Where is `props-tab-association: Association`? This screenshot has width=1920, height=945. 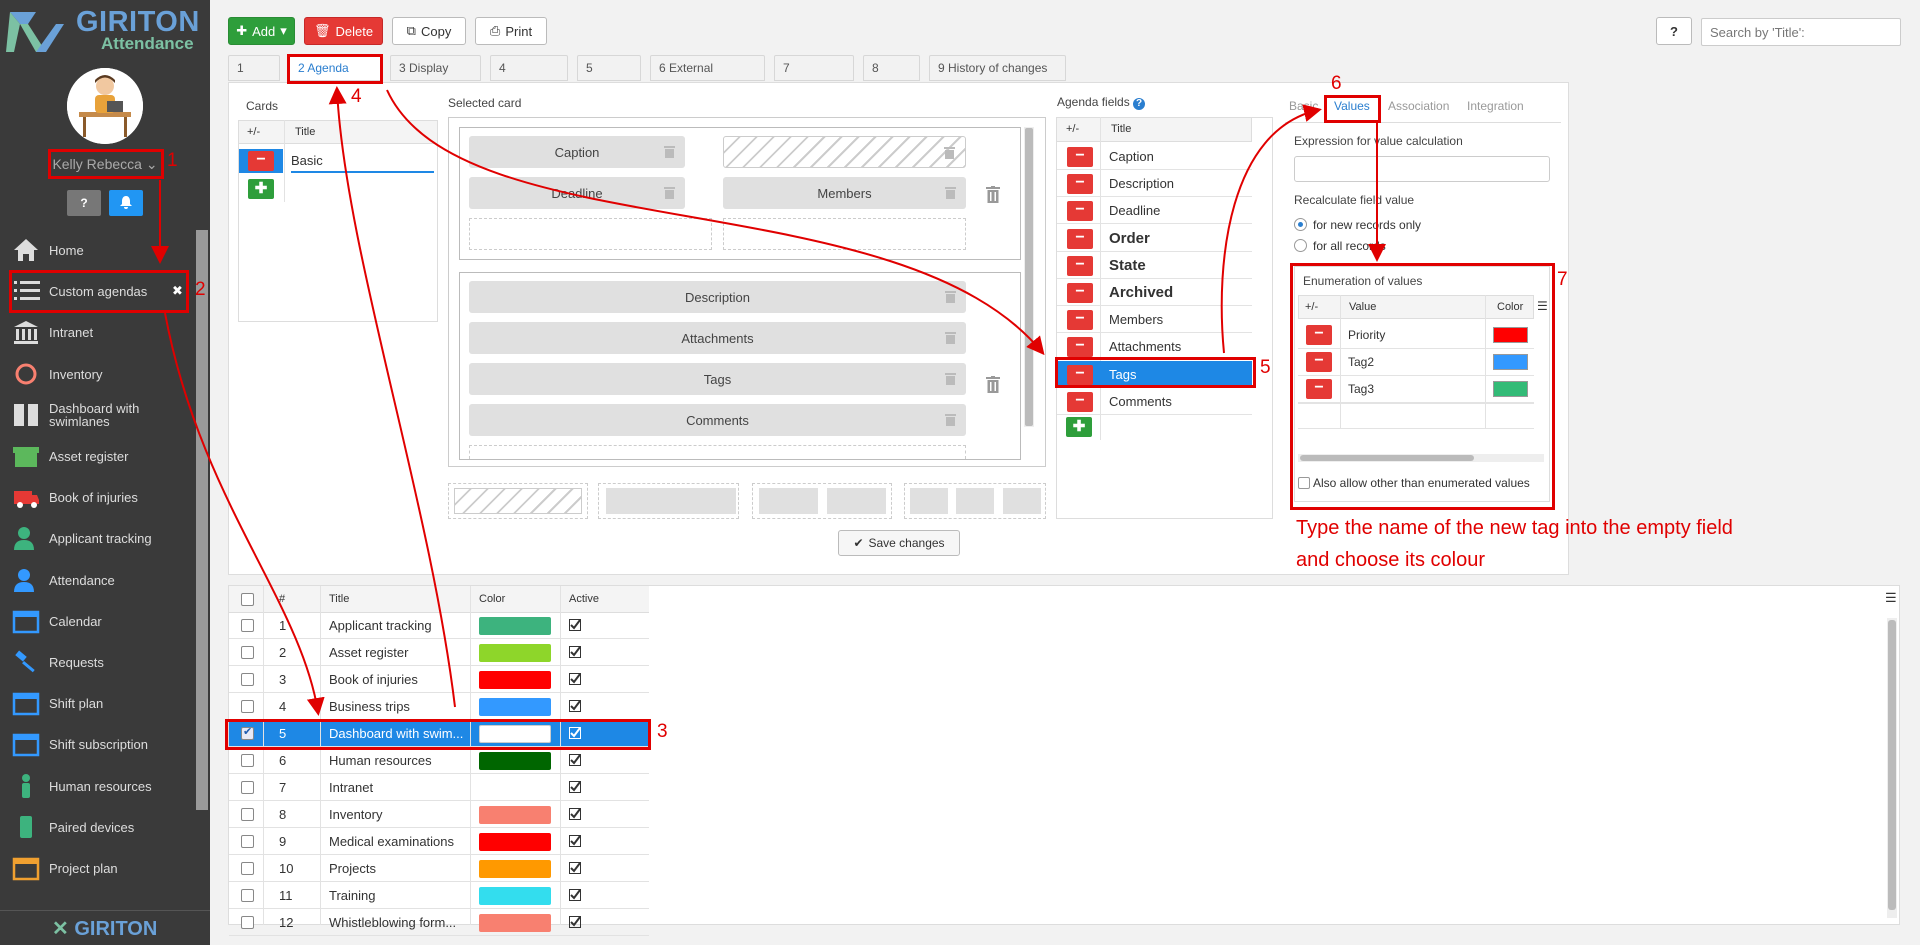 props-tab-association: Association is located at coordinates (1418, 106).